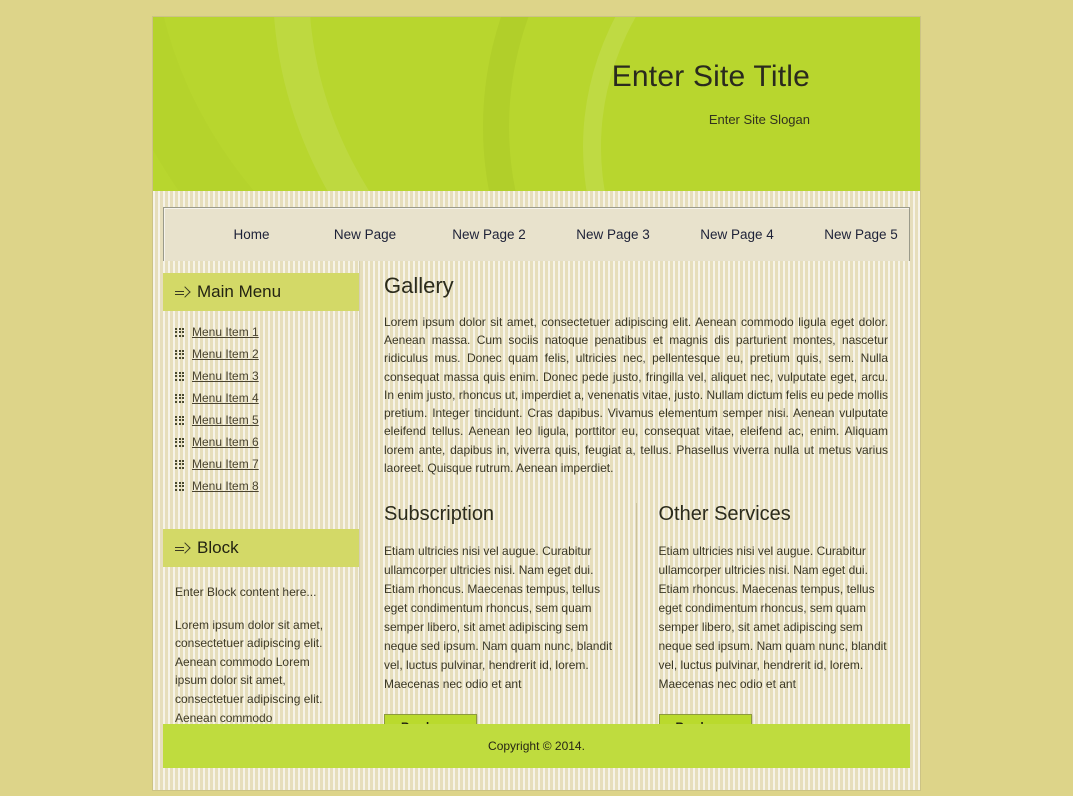 The width and height of the screenshot is (1073, 796). What do you see at coordinates (759, 119) in the screenshot?
I see `site-slogan: Enter Site Slogan` at bounding box center [759, 119].